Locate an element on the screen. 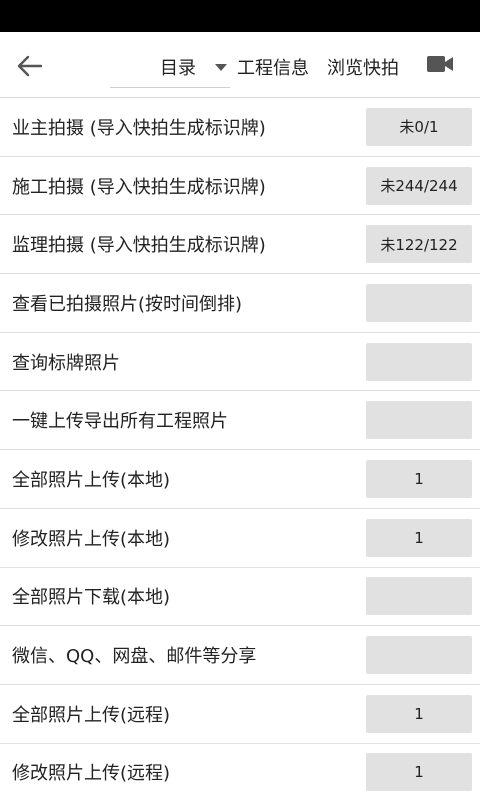 The width and height of the screenshot is (480, 800). video-button is located at coordinates (442, 66).